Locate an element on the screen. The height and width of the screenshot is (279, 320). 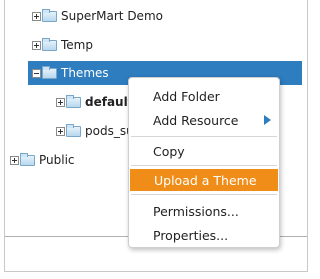
tree-item-label: Public is located at coordinates (57, 160).